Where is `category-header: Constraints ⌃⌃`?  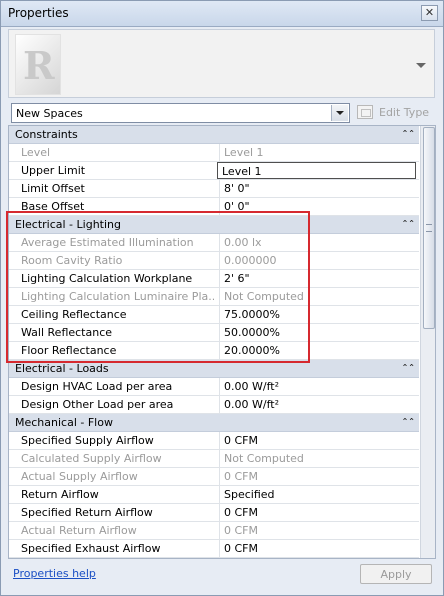
category-header: Constraints ⌃⌃ is located at coordinates (214, 135).